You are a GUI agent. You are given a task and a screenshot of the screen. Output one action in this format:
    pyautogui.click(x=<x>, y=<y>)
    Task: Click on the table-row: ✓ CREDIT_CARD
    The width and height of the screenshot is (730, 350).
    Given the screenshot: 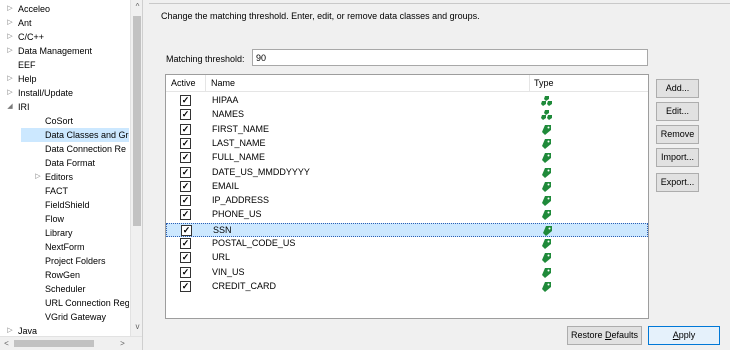 What is the action you would take?
    pyautogui.click(x=407, y=287)
    